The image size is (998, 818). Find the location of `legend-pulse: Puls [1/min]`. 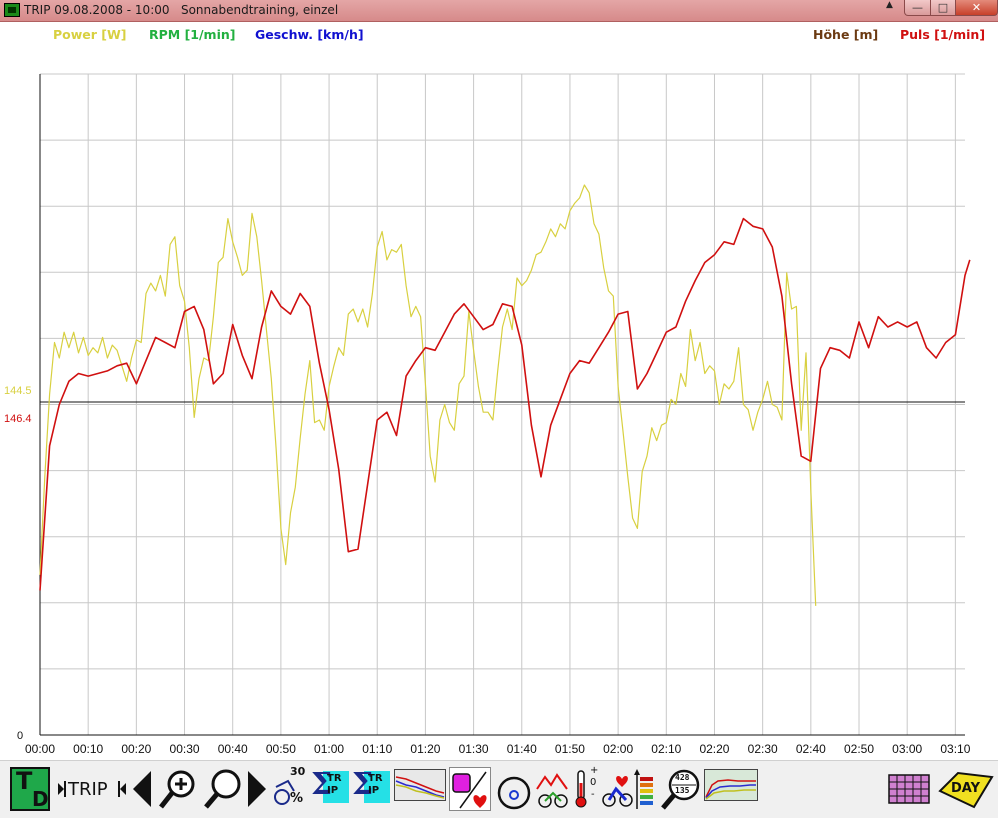

legend-pulse: Puls [1/min] is located at coordinates (942, 34).